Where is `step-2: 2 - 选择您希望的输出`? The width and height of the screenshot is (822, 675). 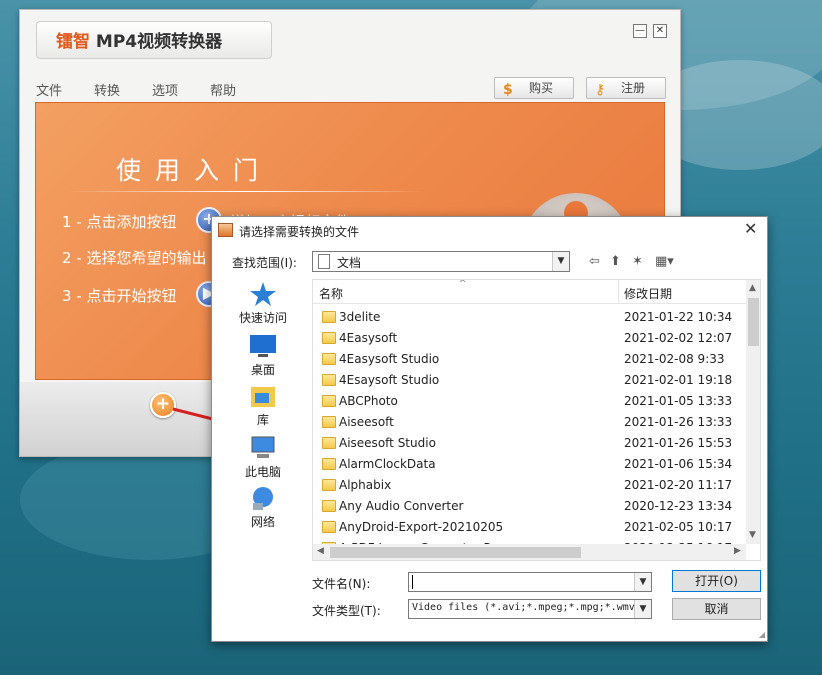 step-2: 2 - 选择您希望的输出 is located at coordinates (134, 258).